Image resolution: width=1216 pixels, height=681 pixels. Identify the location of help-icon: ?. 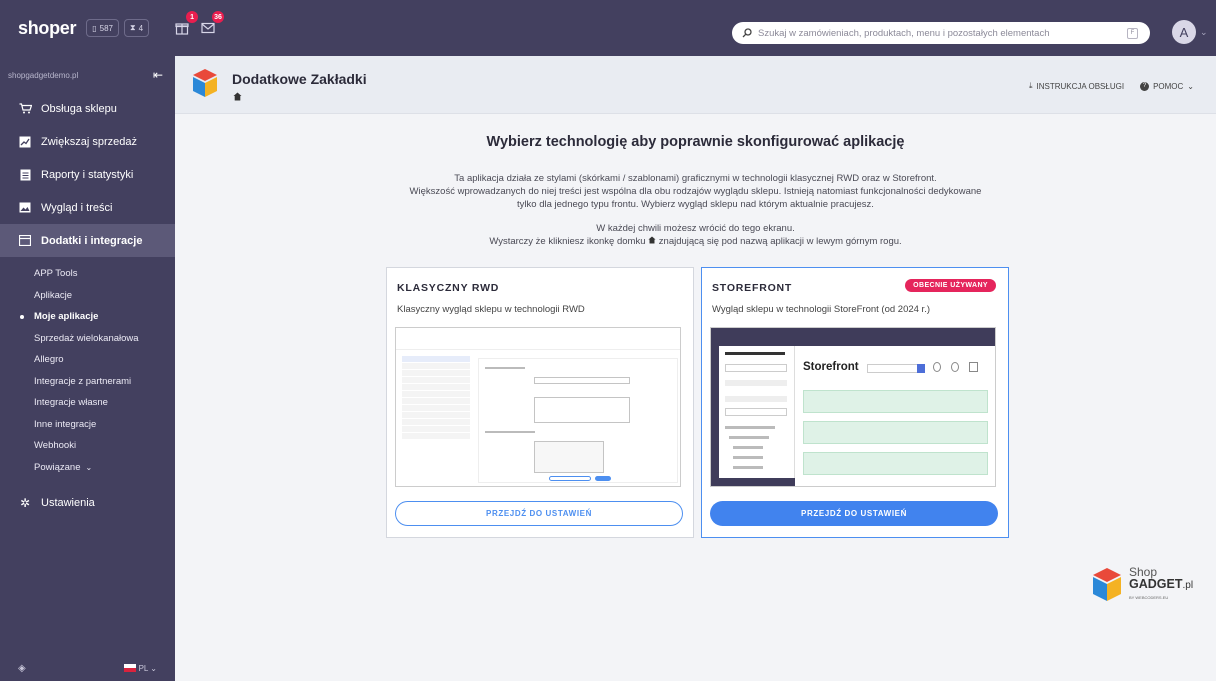
(1145, 86).